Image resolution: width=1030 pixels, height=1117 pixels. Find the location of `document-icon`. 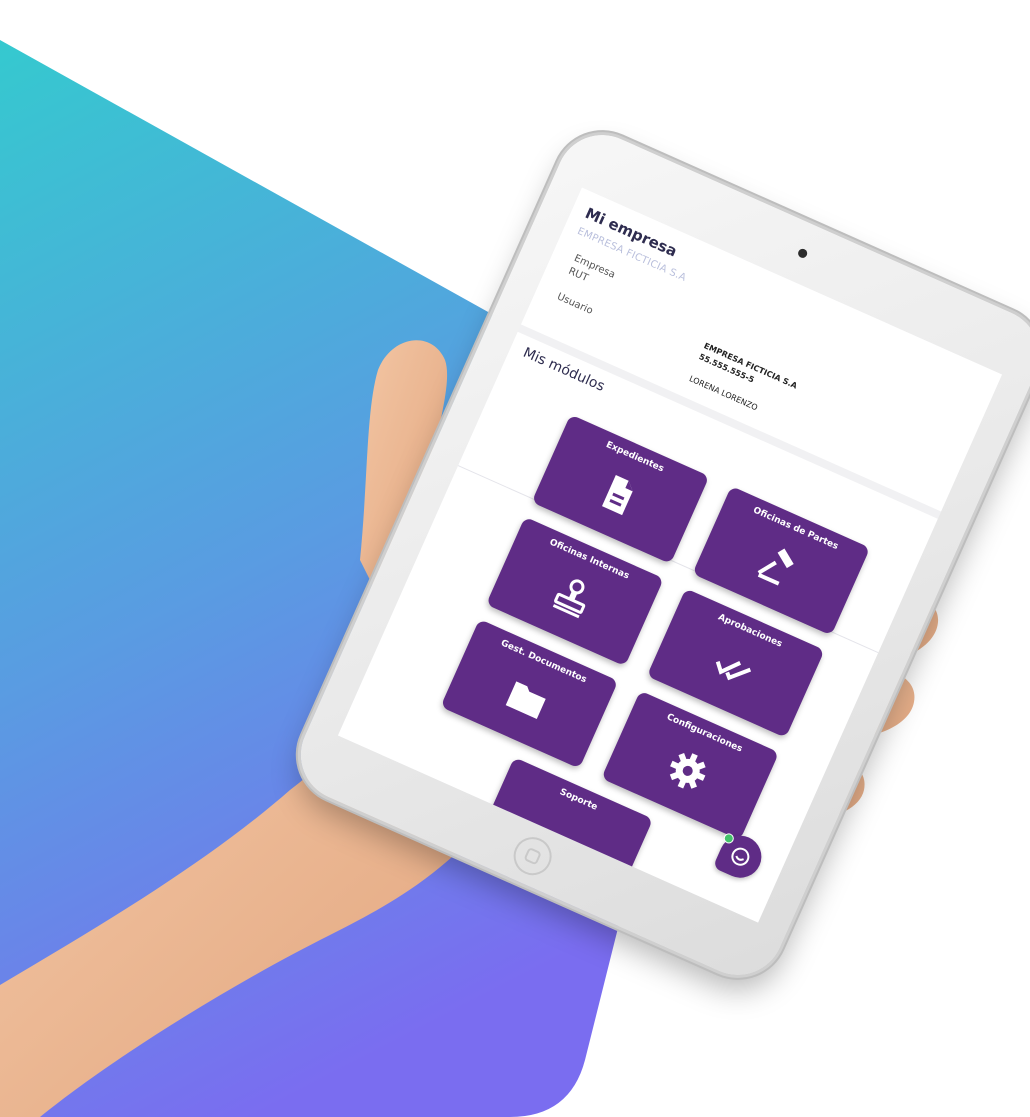

document-icon is located at coordinates (617, 495).